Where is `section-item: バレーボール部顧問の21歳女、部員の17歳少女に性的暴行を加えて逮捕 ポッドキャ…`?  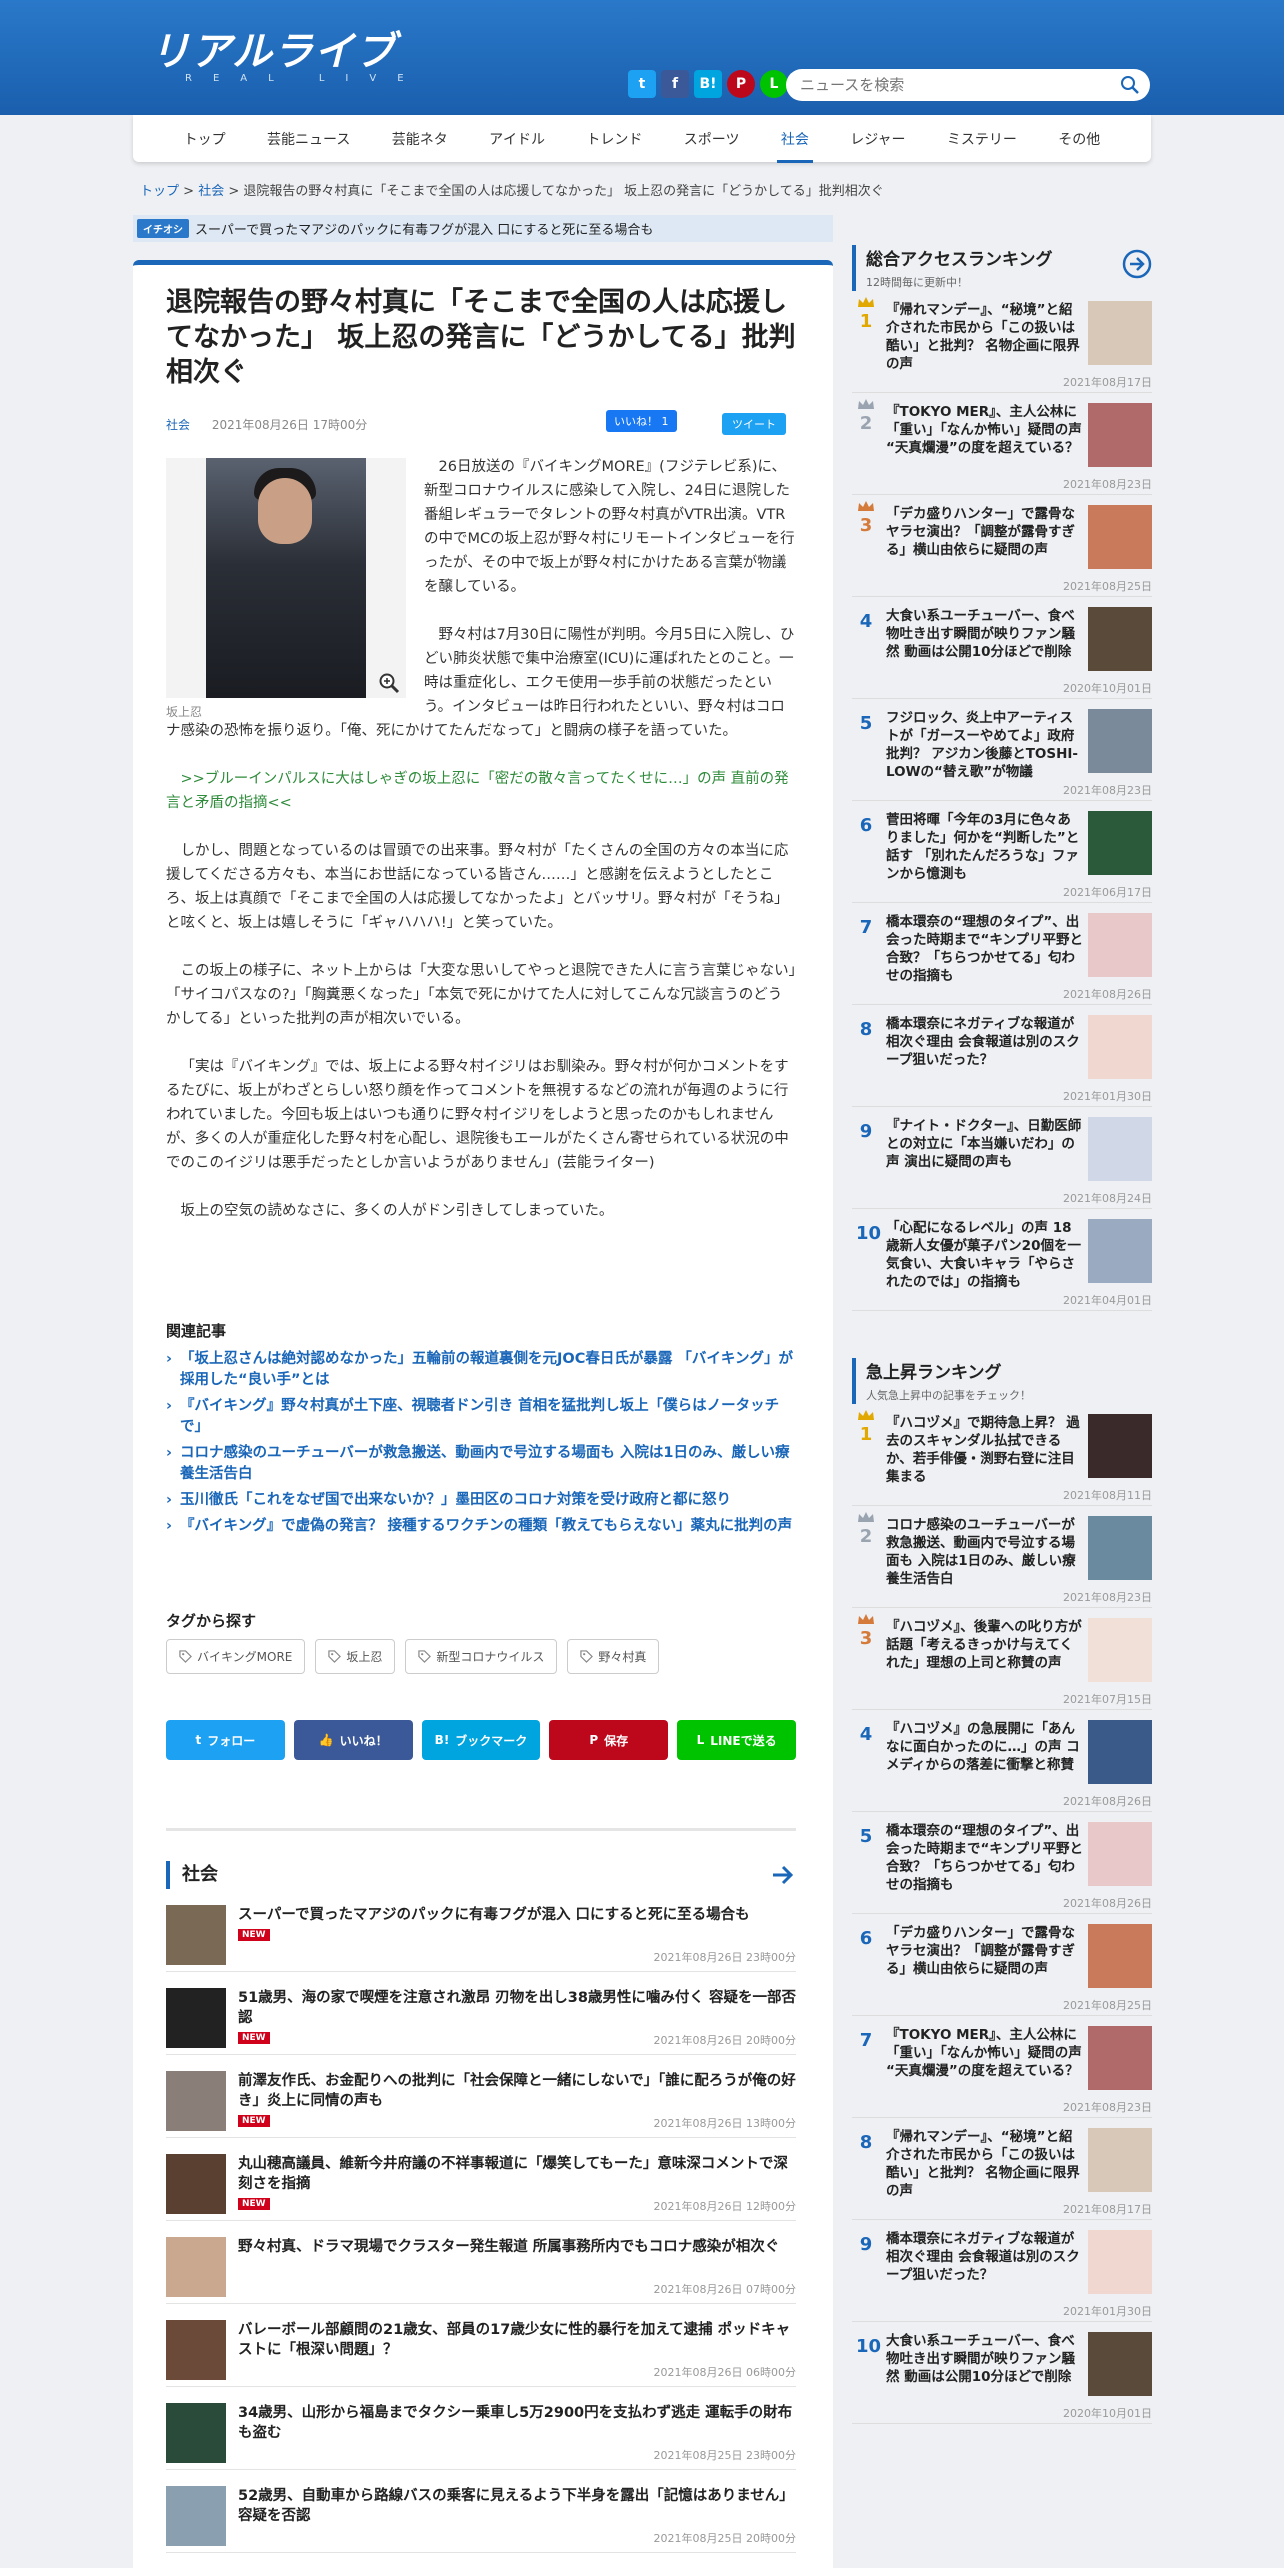
section-item: バレーボール部顧問の21歳女、部員の17歳少女に性的暴行を加えて逮捕 ポッドキャ… is located at coordinates (481, 2345).